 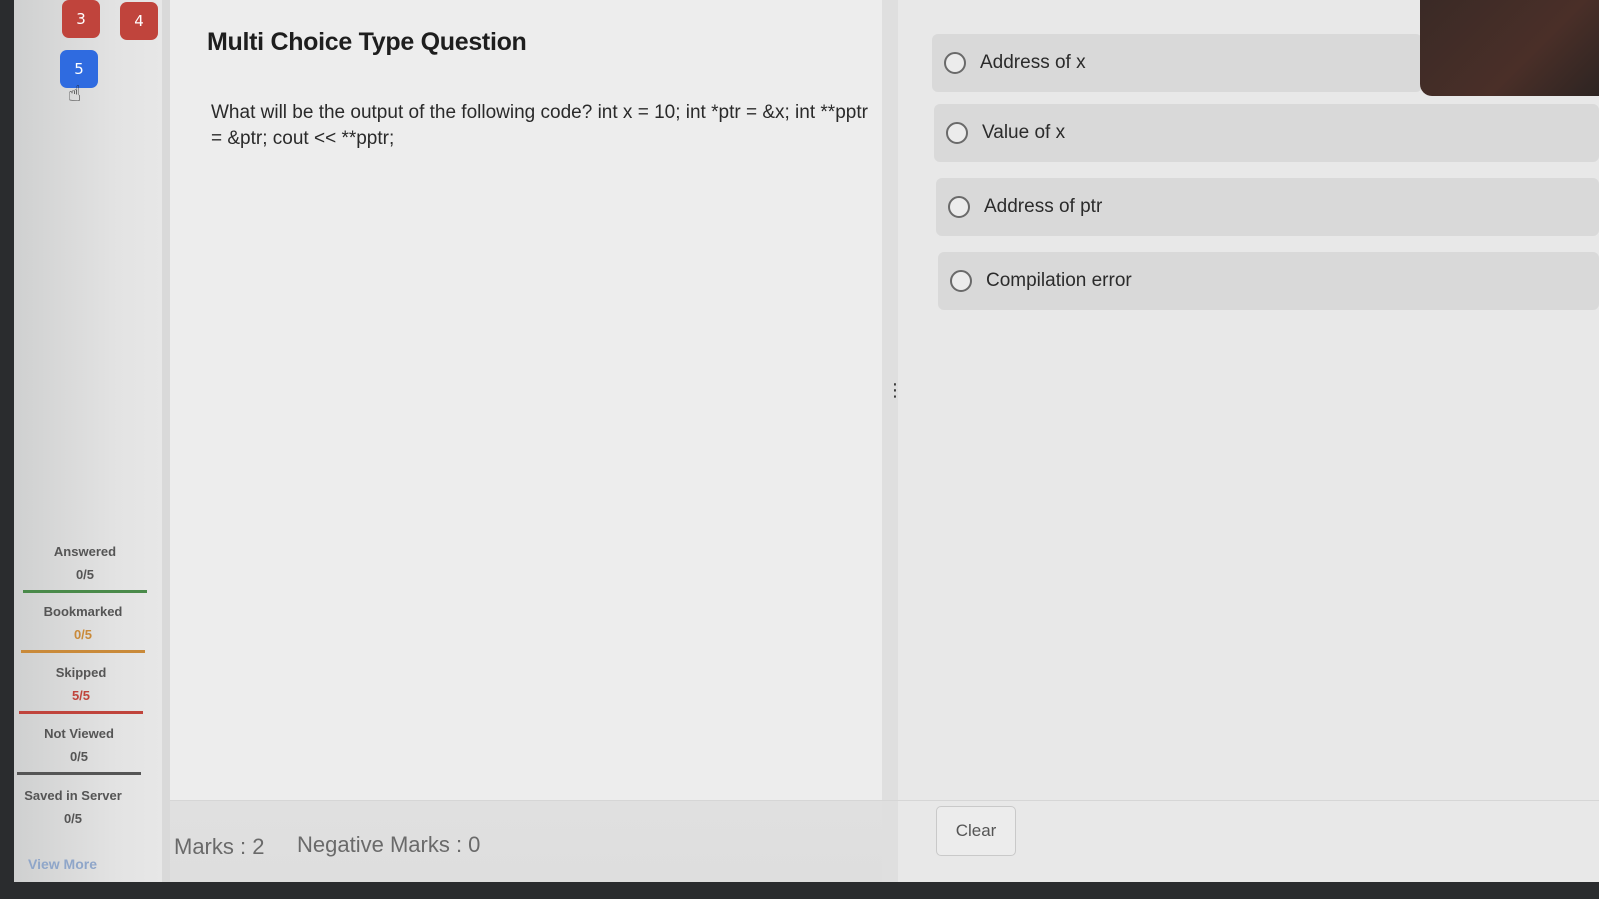 I want to click on stat-label: Bookmarked, so click(x=83, y=611).